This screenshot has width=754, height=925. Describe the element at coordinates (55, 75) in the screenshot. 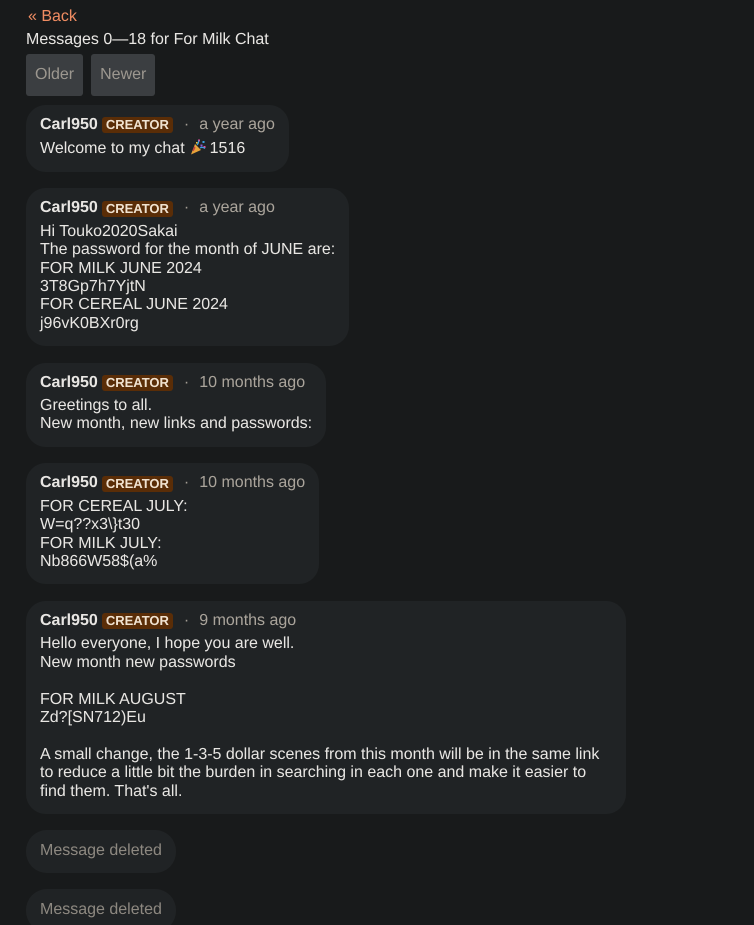

I see `older-button: Older` at that location.